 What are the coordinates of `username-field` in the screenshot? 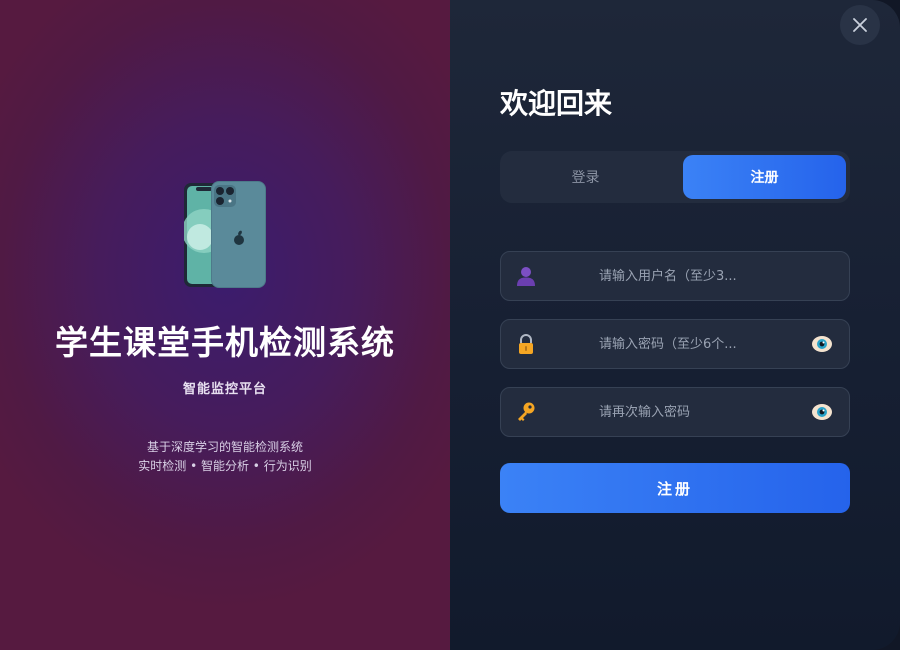 It's located at (675, 276).